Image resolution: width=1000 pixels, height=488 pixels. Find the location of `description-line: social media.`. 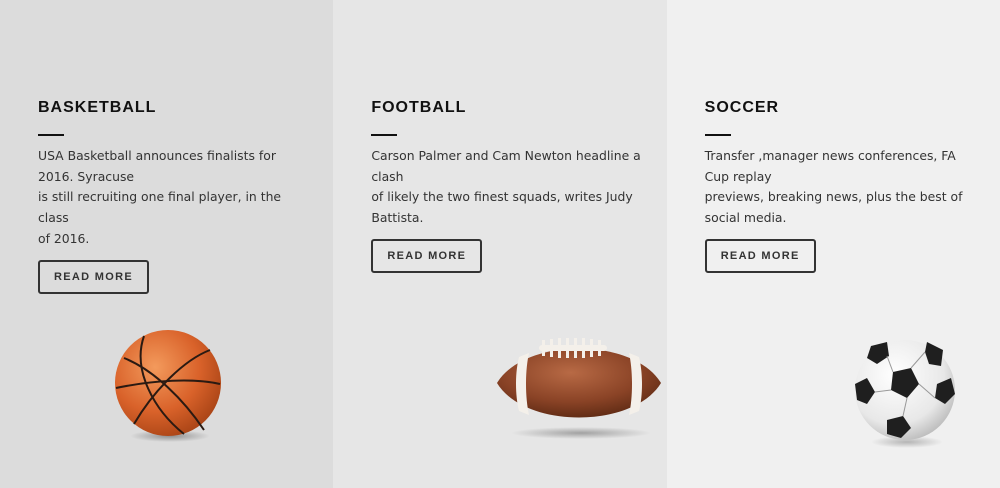

description-line: social media. is located at coordinates (745, 218).